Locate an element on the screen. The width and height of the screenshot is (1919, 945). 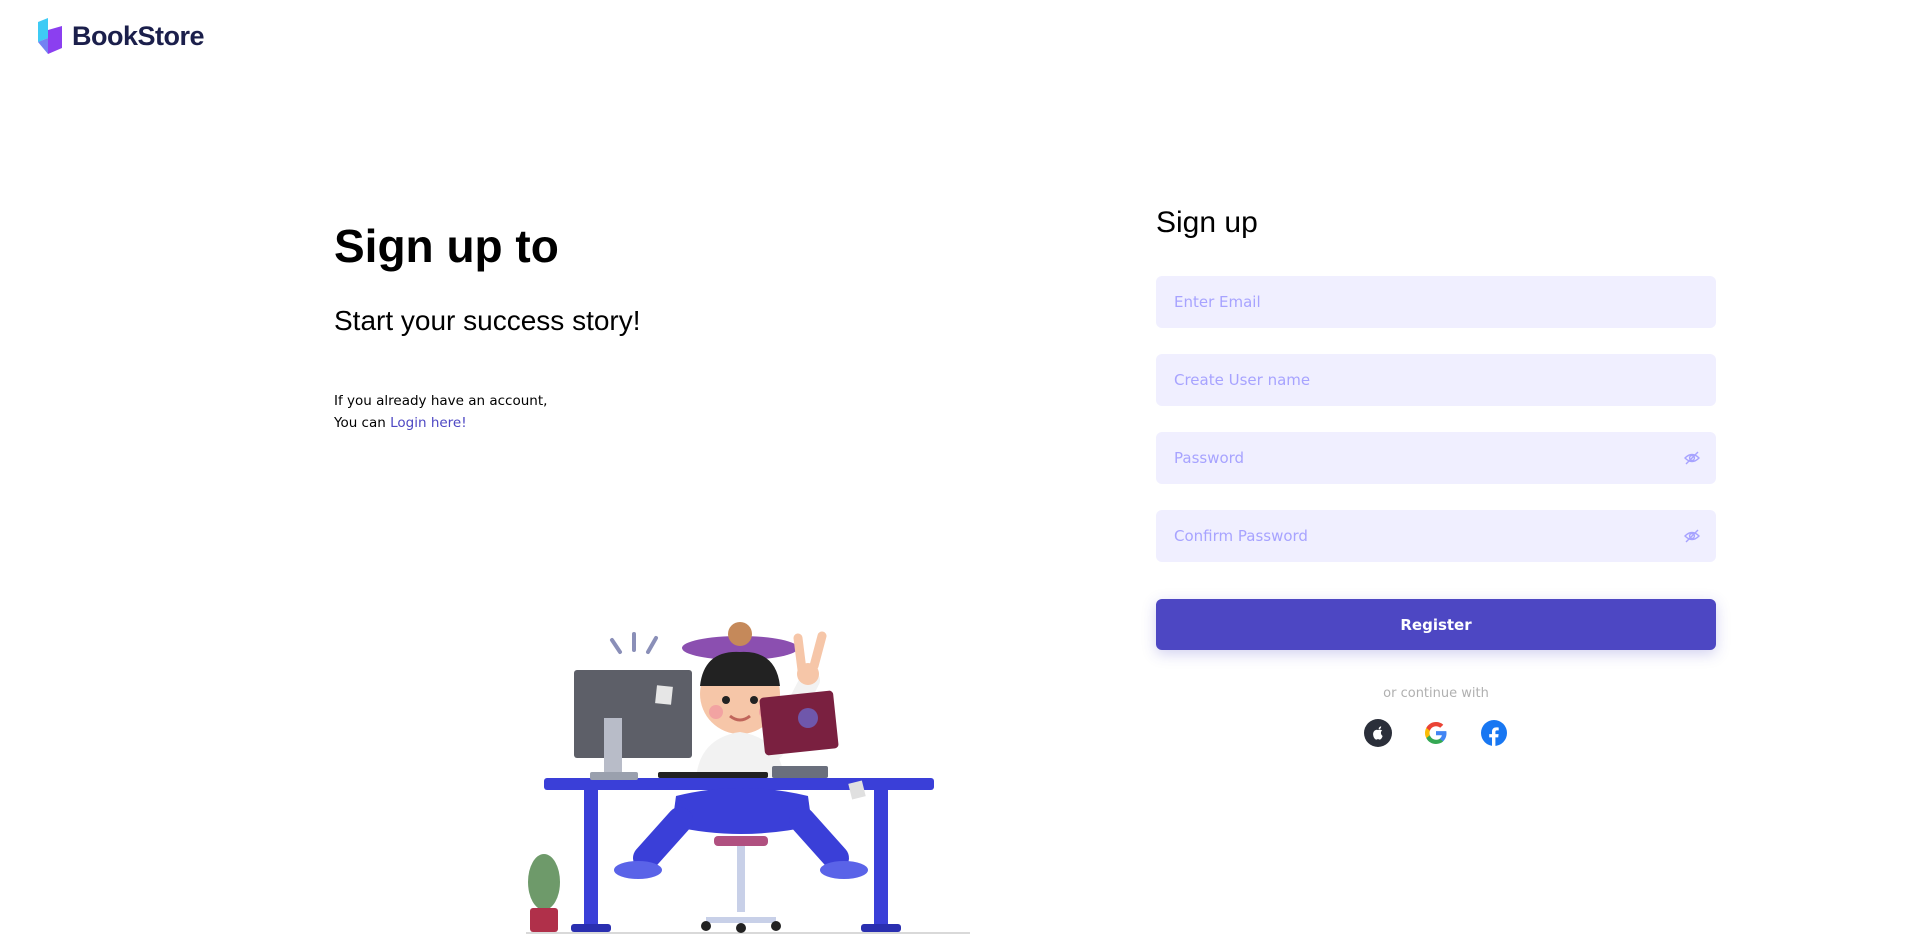
apple-login-button is located at coordinates (1378, 733).